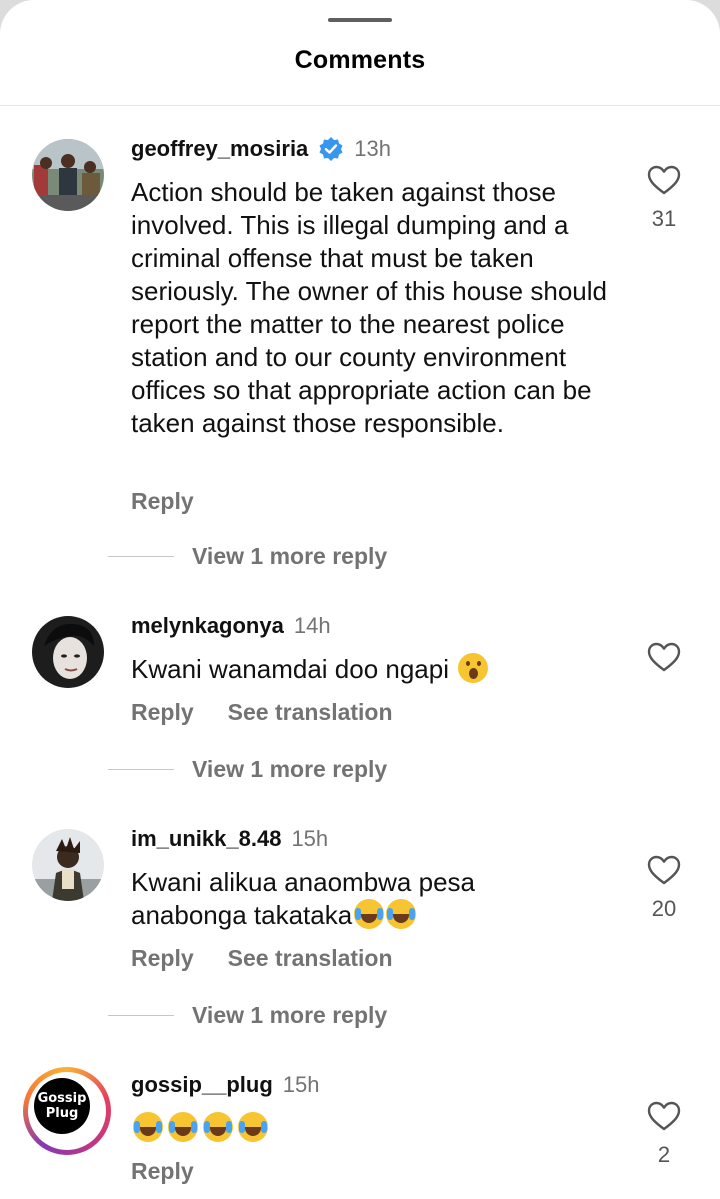 This screenshot has width=720, height=1199. What do you see at coordinates (312, 625) in the screenshot?
I see `timestamp: 14h` at bounding box center [312, 625].